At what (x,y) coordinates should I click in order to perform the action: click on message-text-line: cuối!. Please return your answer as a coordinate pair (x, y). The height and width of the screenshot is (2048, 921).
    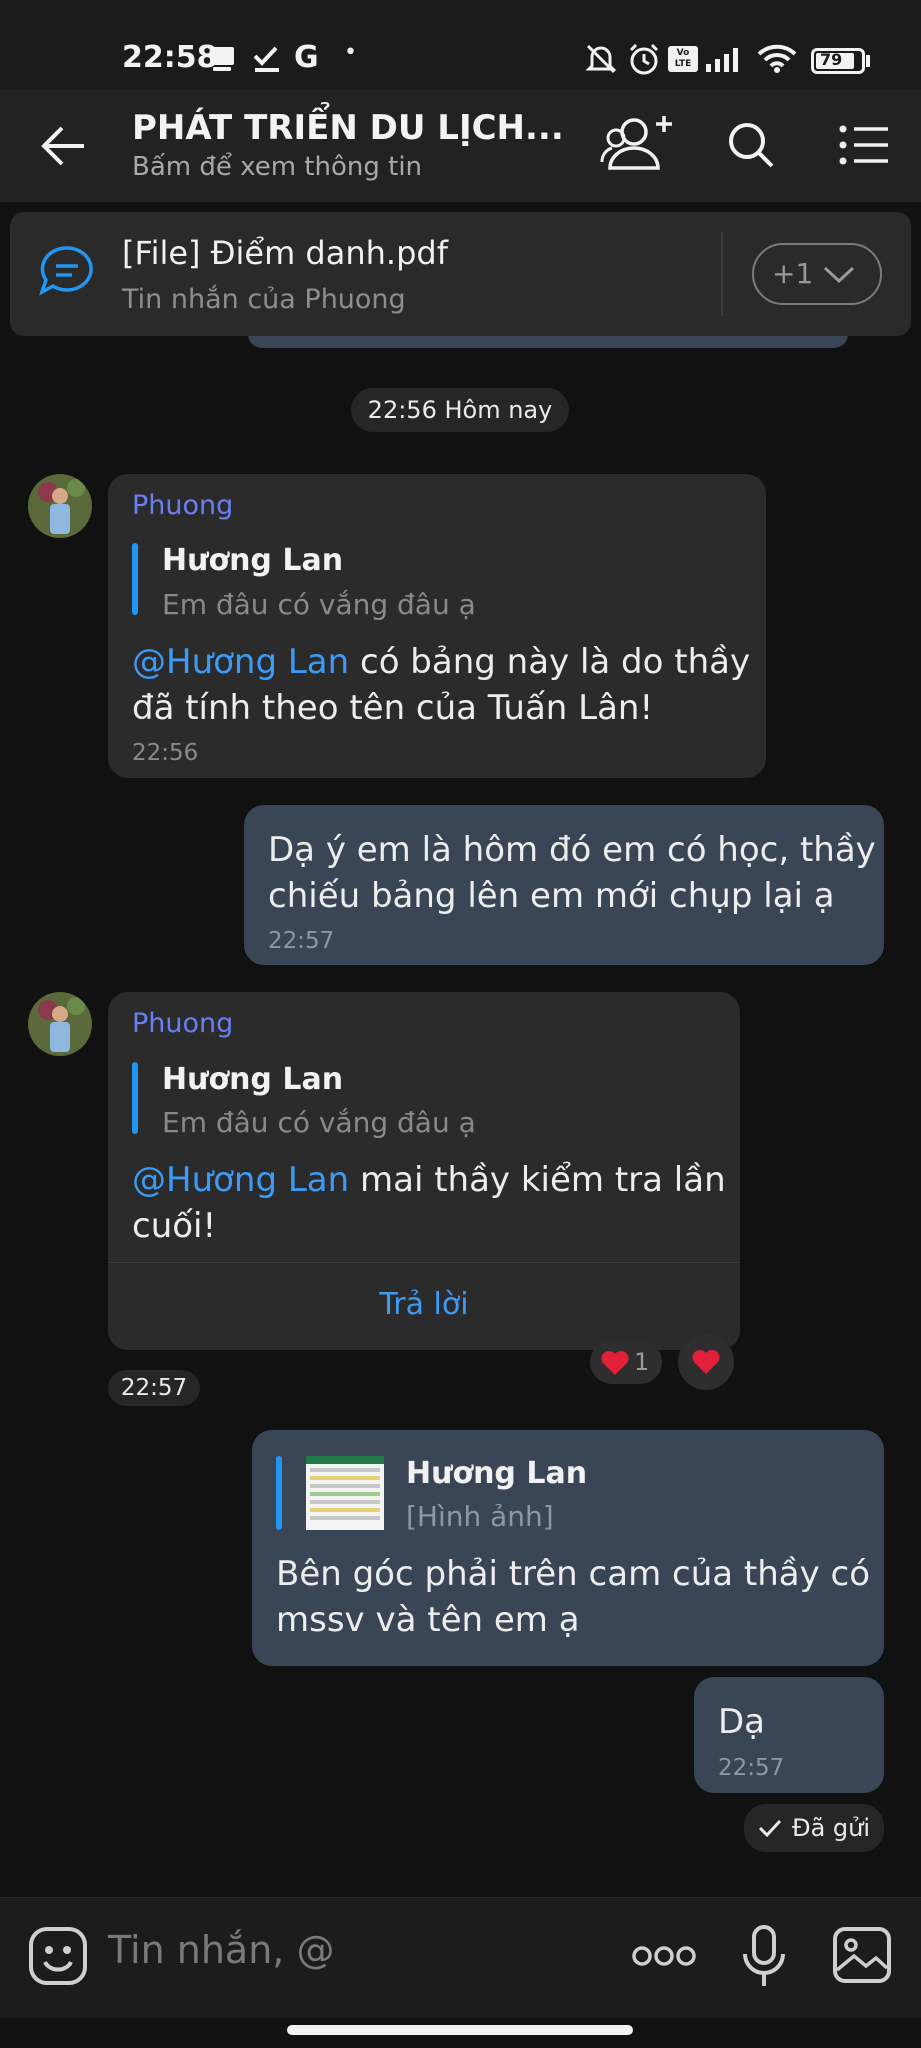
    Looking at the image, I should click on (174, 1226).